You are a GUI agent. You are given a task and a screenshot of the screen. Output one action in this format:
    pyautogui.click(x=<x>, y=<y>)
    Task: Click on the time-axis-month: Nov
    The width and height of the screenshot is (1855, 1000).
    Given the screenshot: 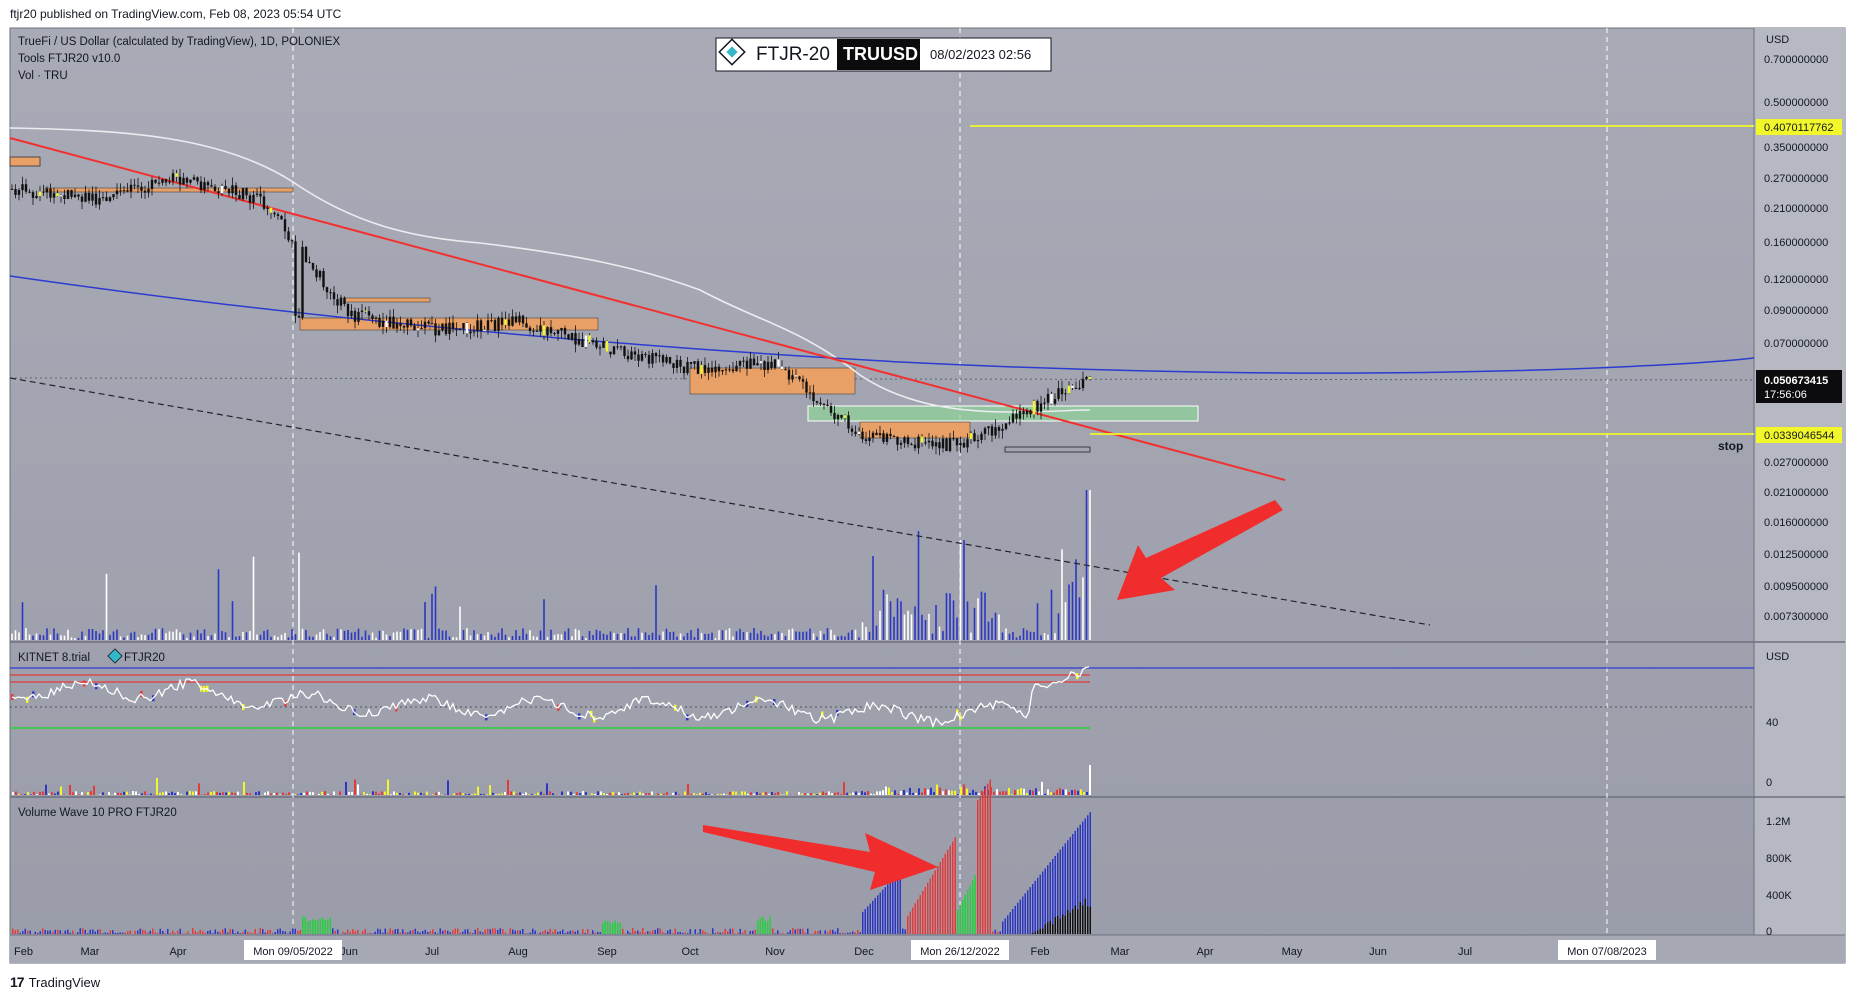 What is the action you would take?
    pyautogui.click(x=775, y=952)
    